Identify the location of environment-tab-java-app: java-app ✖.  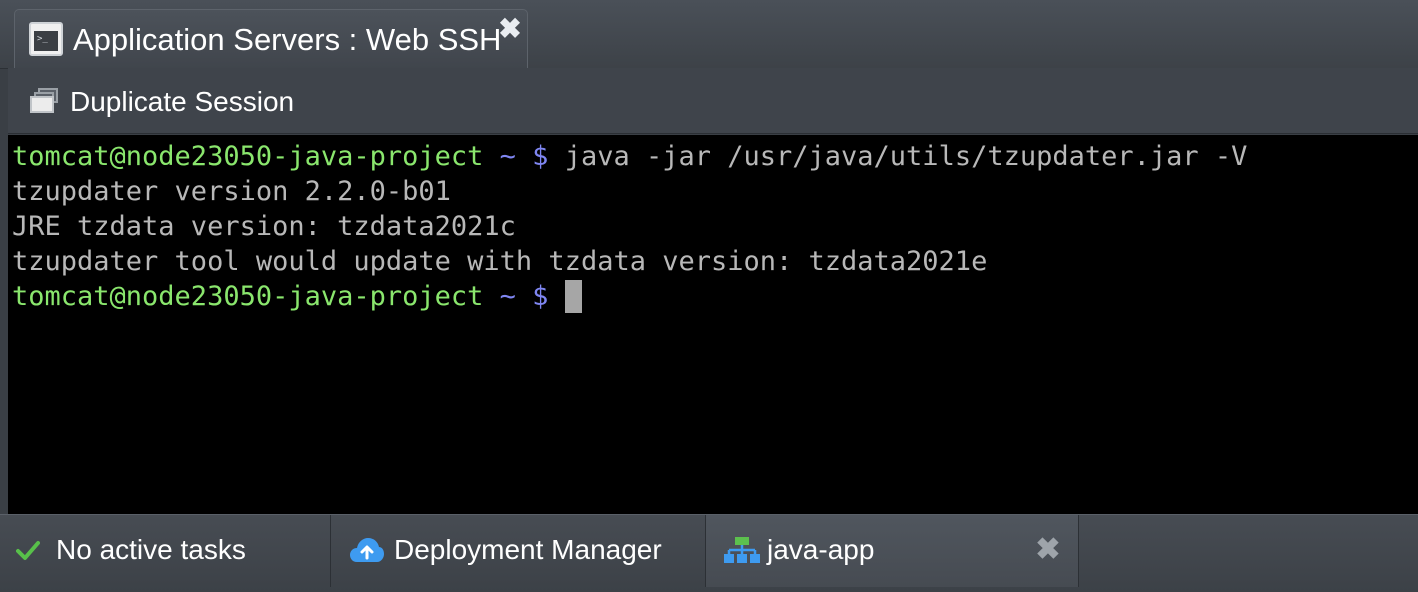
(892, 551).